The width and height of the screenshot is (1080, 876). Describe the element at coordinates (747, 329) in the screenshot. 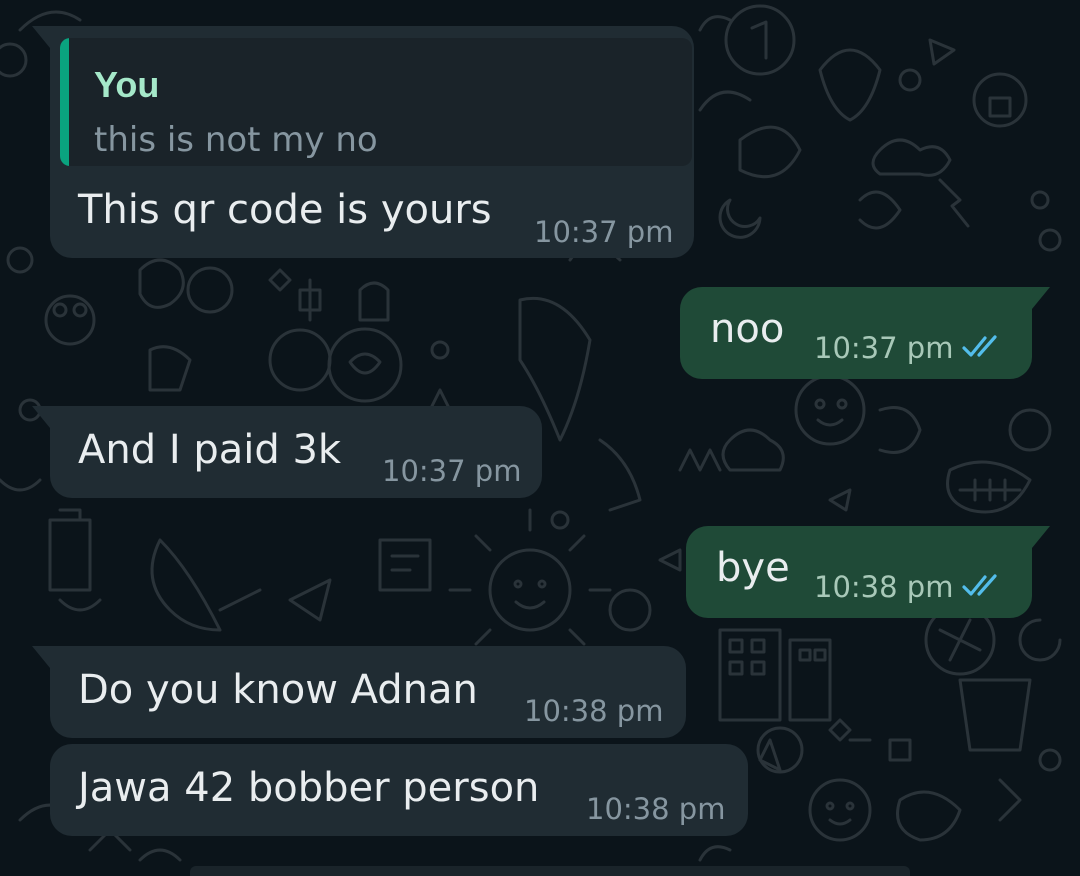

I see `message-text: noo` at that location.